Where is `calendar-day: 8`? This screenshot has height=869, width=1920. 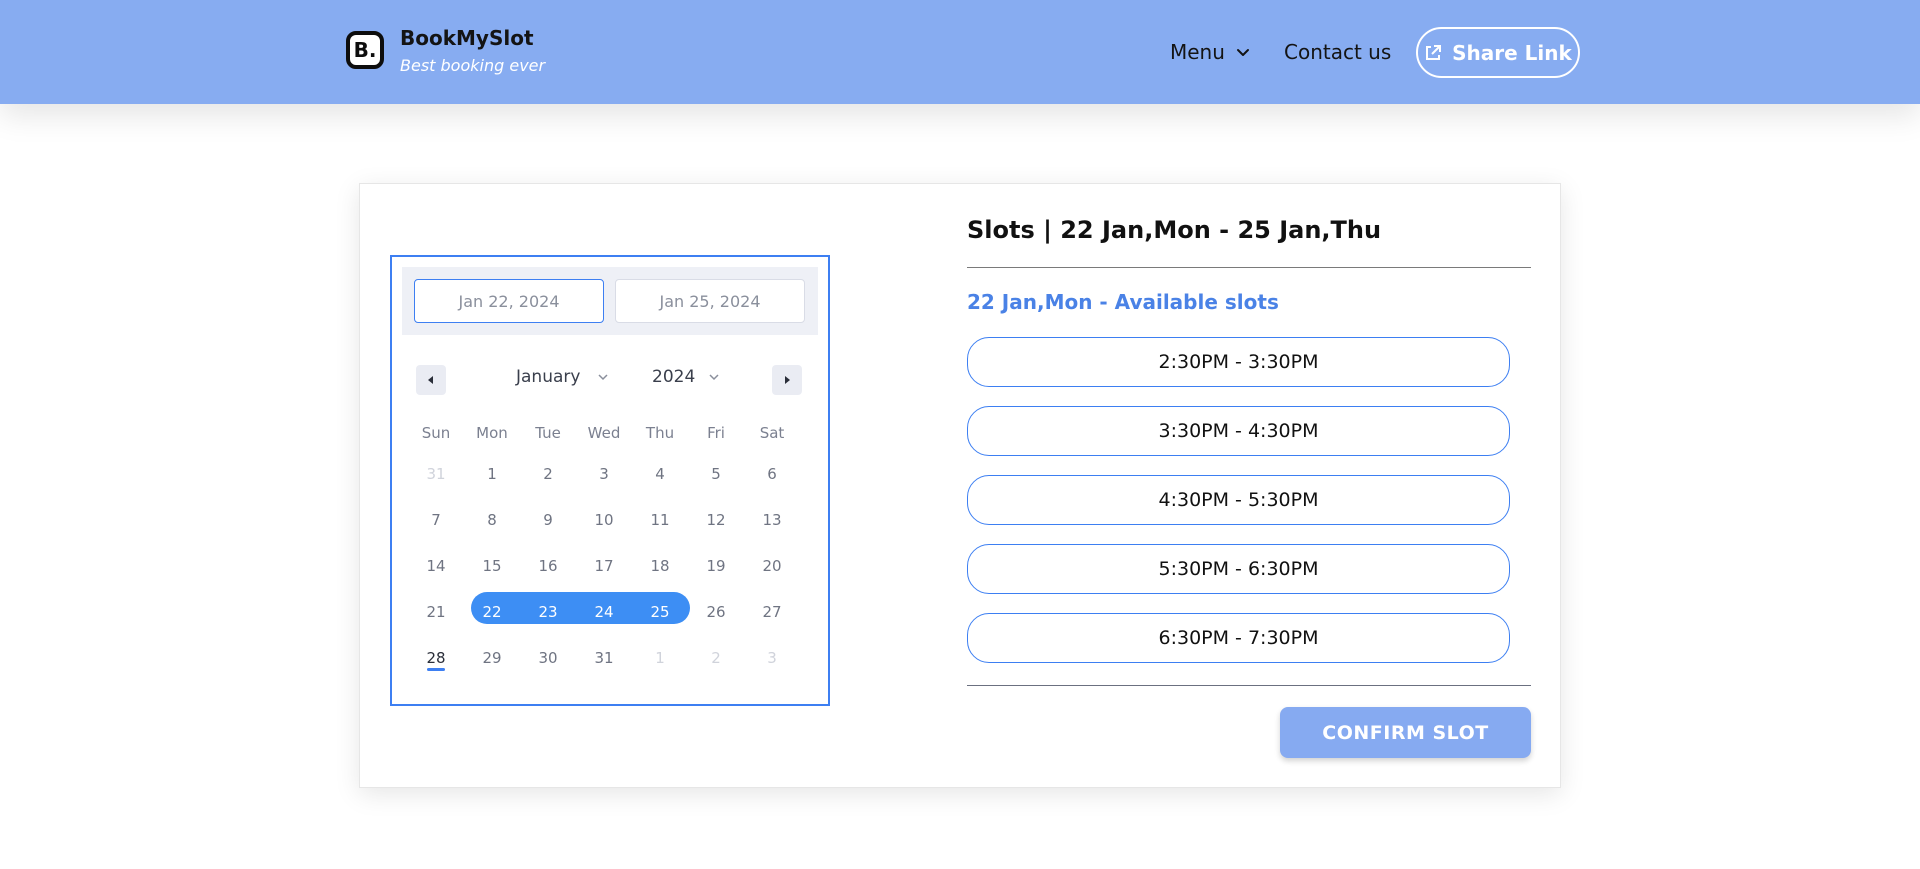 calendar-day: 8 is located at coordinates (492, 520).